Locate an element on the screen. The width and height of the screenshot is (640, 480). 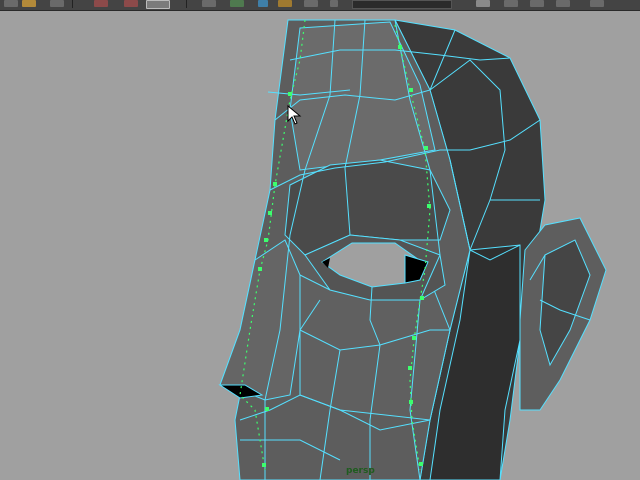
tool-shelf is located at coordinates (320, 5).